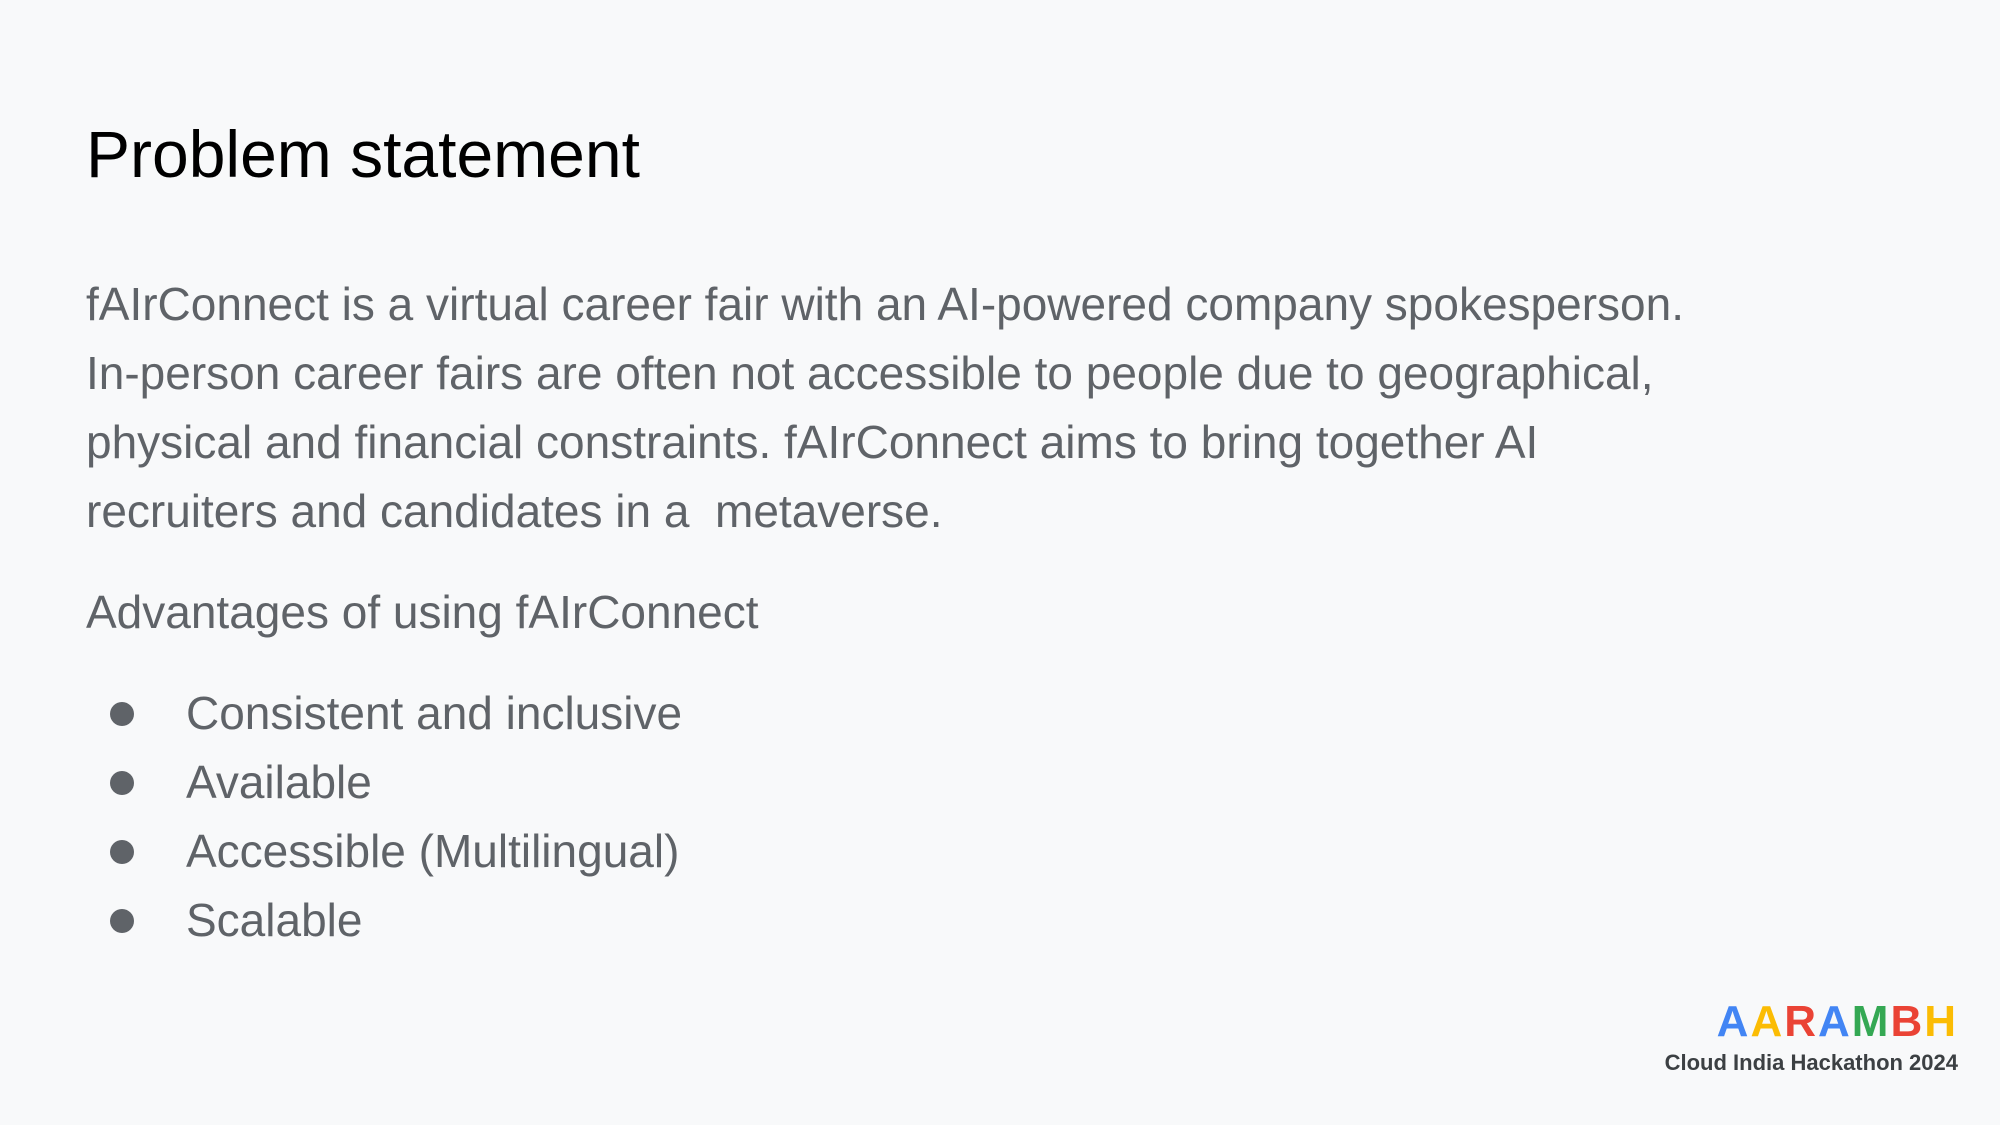  Describe the element at coordinates (279, 782) in the screenshot. I see `list-item-label: Available` at that location.